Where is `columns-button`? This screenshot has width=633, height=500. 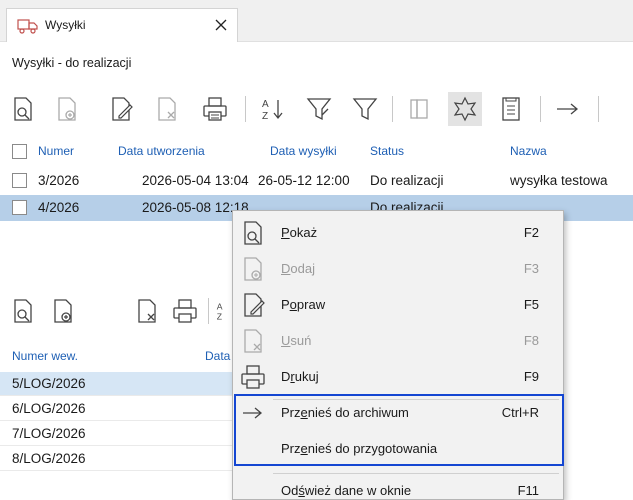 columns-button is located at coordinates (419, 109).